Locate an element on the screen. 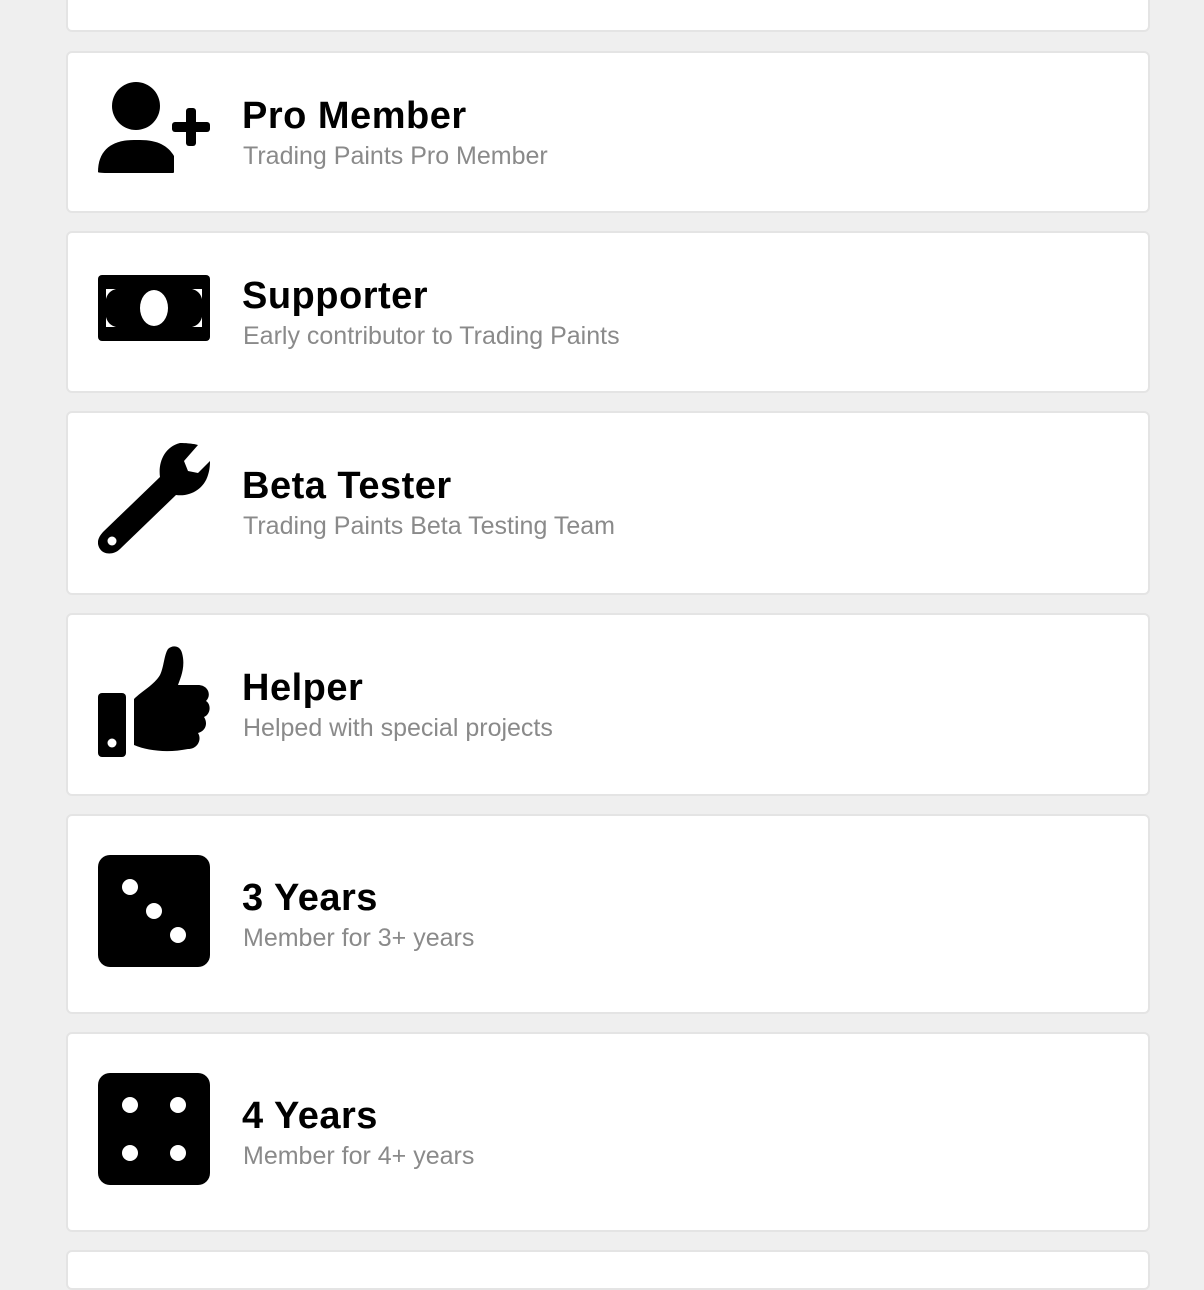 The image size is (1204, 1290). badge-title: 3 Years is located at coordinates (310, 898).